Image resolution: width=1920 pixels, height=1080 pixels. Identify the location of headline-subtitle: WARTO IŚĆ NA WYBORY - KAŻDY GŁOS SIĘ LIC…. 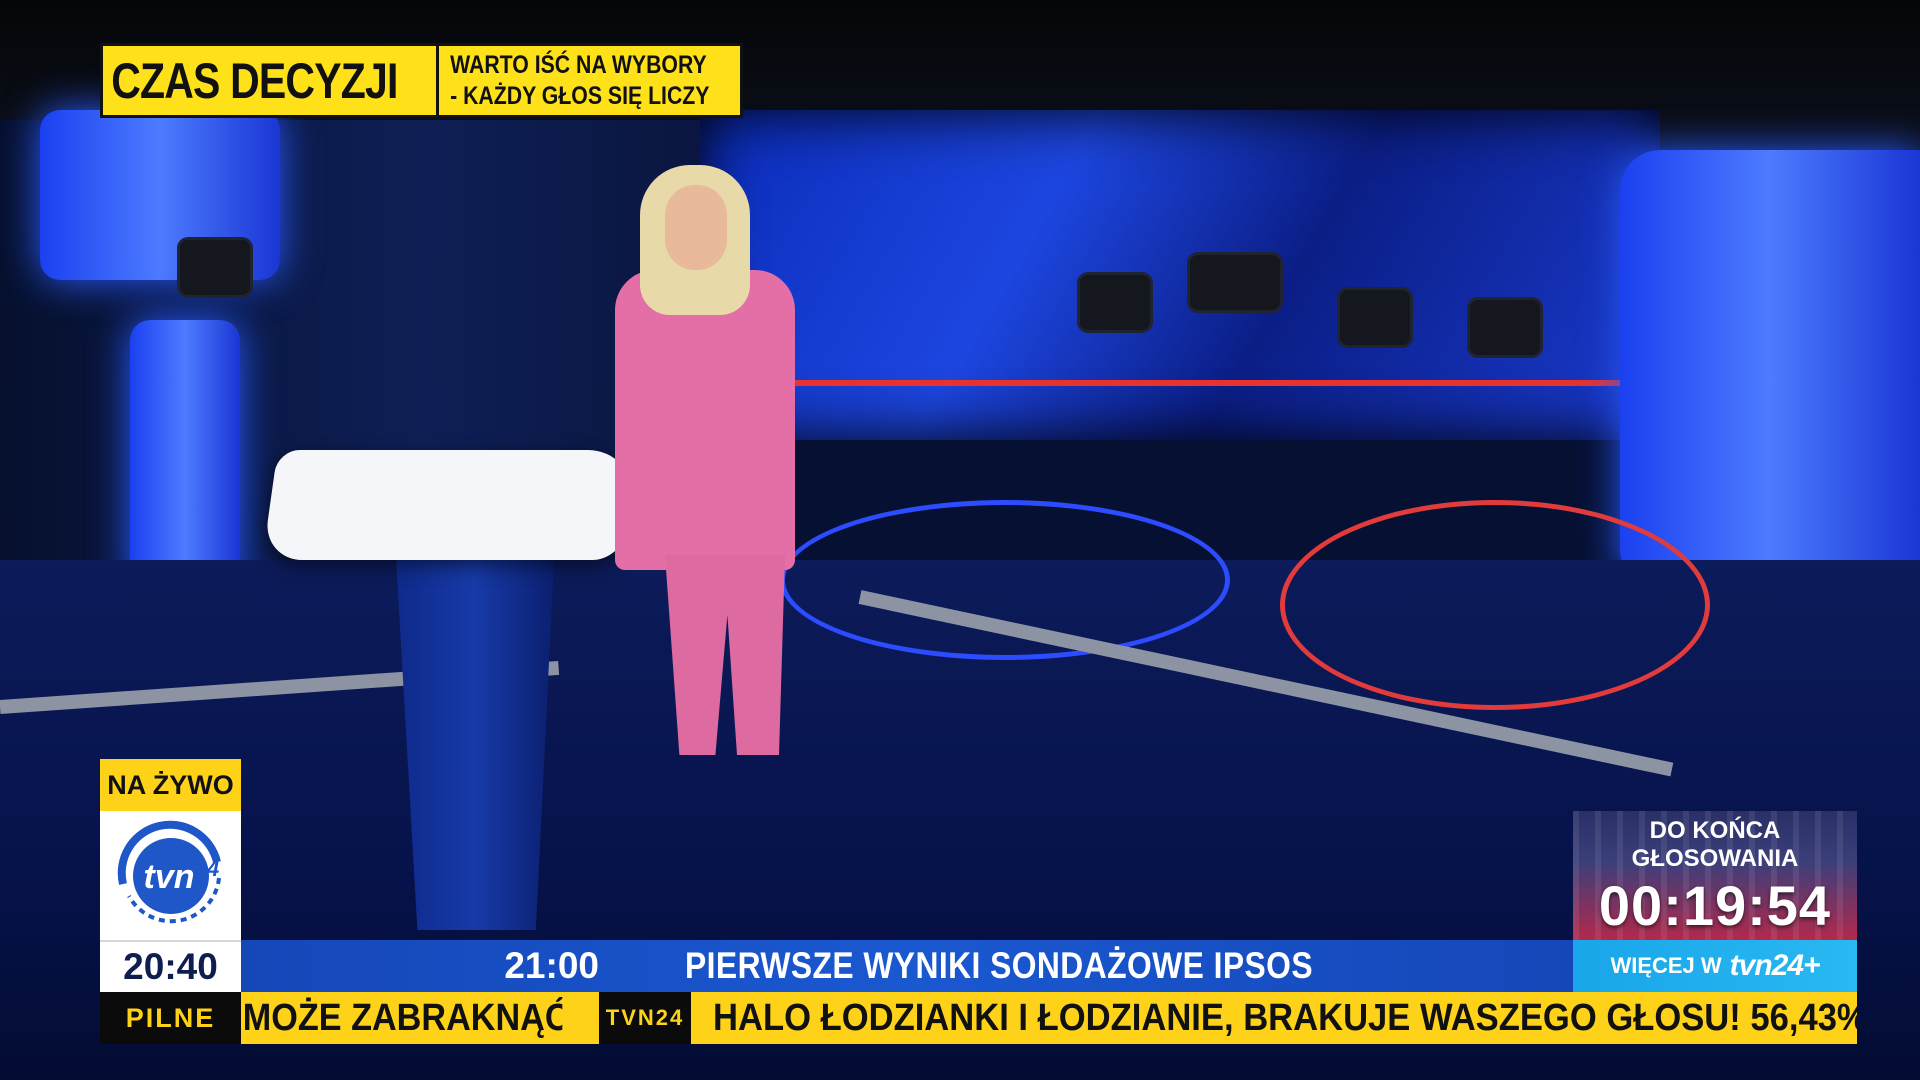
(583, 80).